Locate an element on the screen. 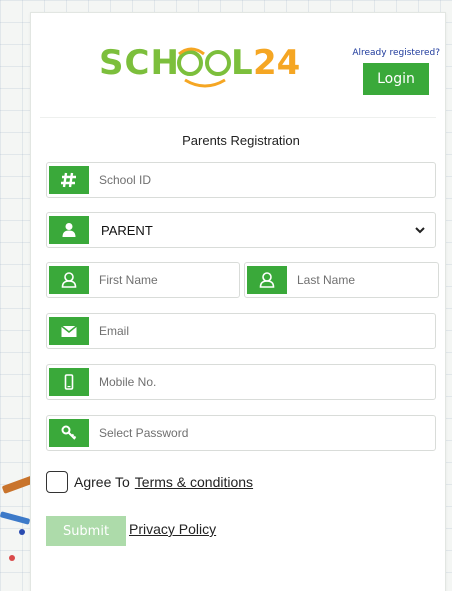  mobile-placeholder: Mobile No. is located at coordinates (128, 382).